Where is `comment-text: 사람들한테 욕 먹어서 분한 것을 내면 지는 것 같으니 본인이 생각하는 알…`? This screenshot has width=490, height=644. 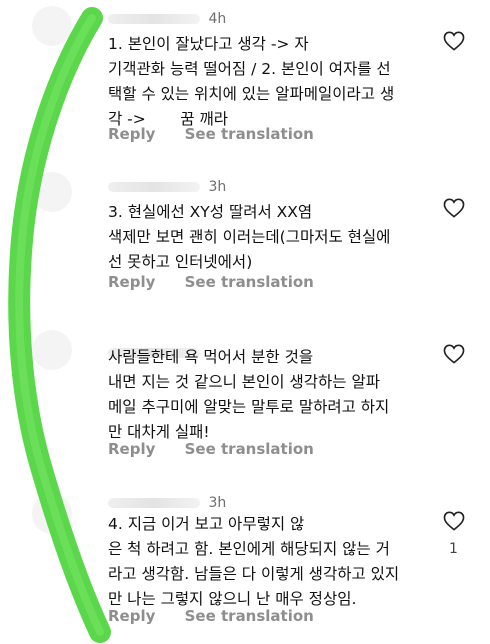 comment-text: 사람들한테 욕 먹어서 분한 것을 내면 지는 것 같으니 본인이 생각하는 알… is located at coordinates (249, 394).